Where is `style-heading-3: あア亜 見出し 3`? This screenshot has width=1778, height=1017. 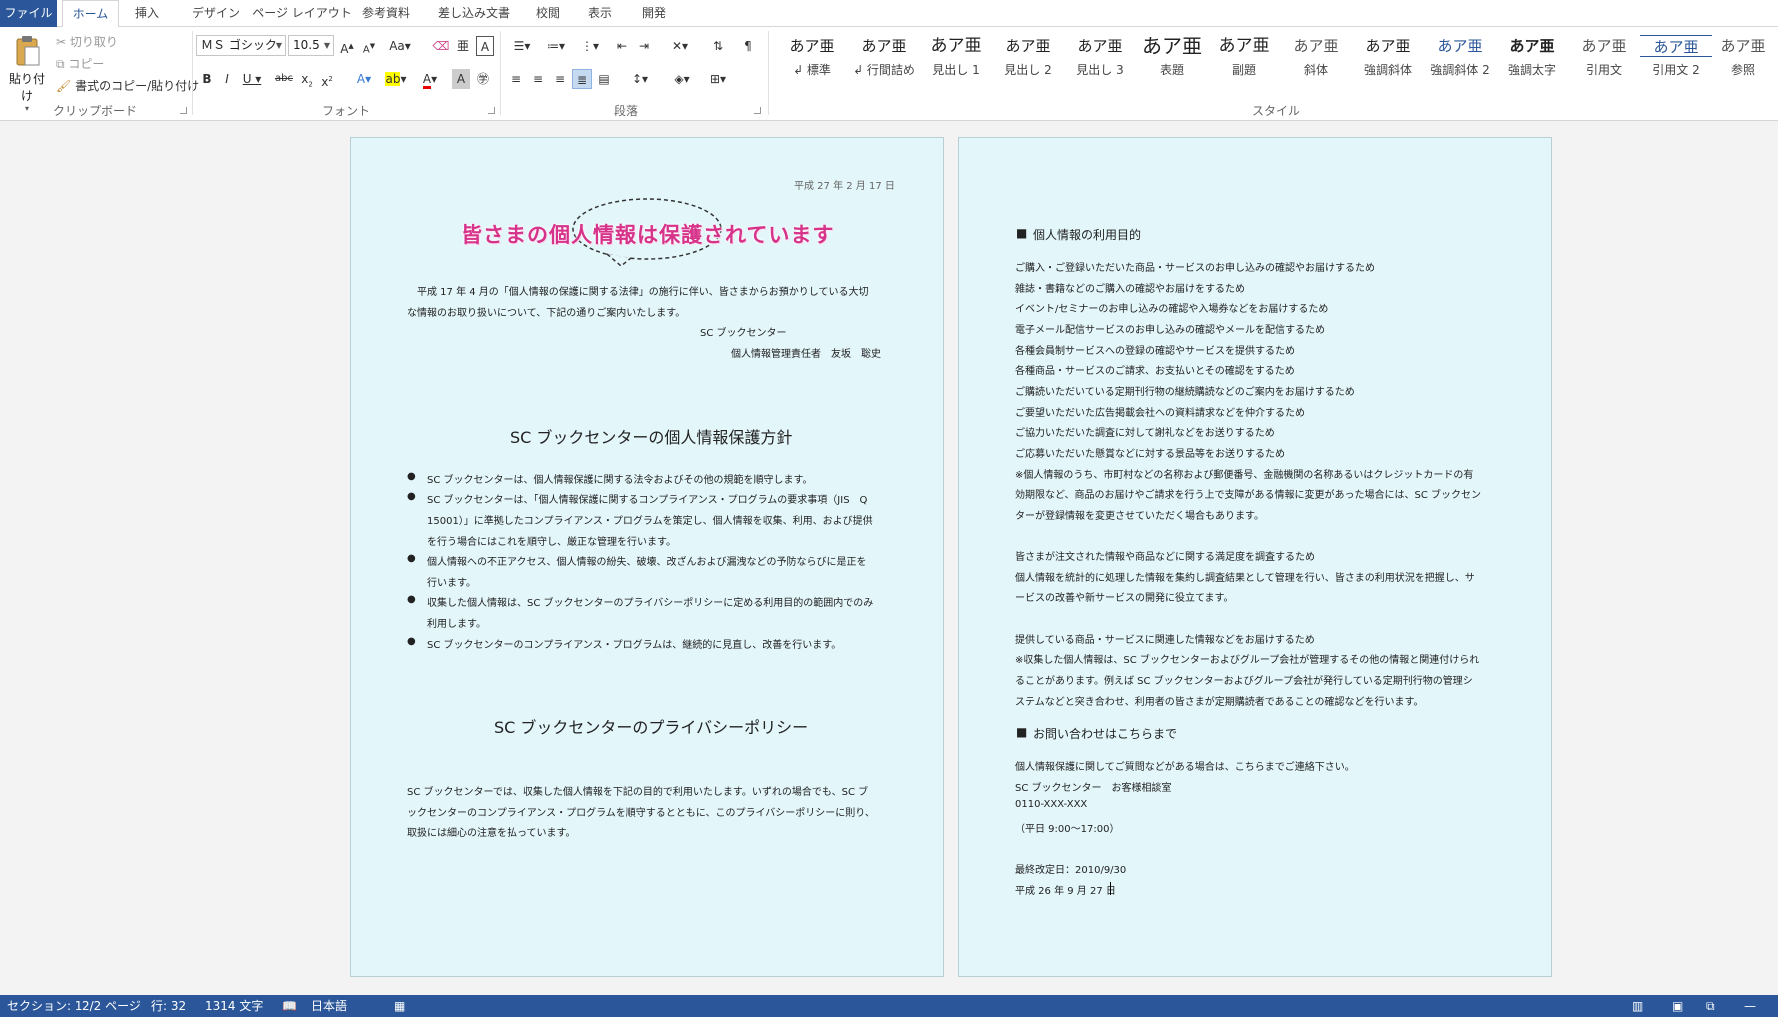
style-heading-3: あア亜 見出し 3 is located at coordinates (1100, 58).